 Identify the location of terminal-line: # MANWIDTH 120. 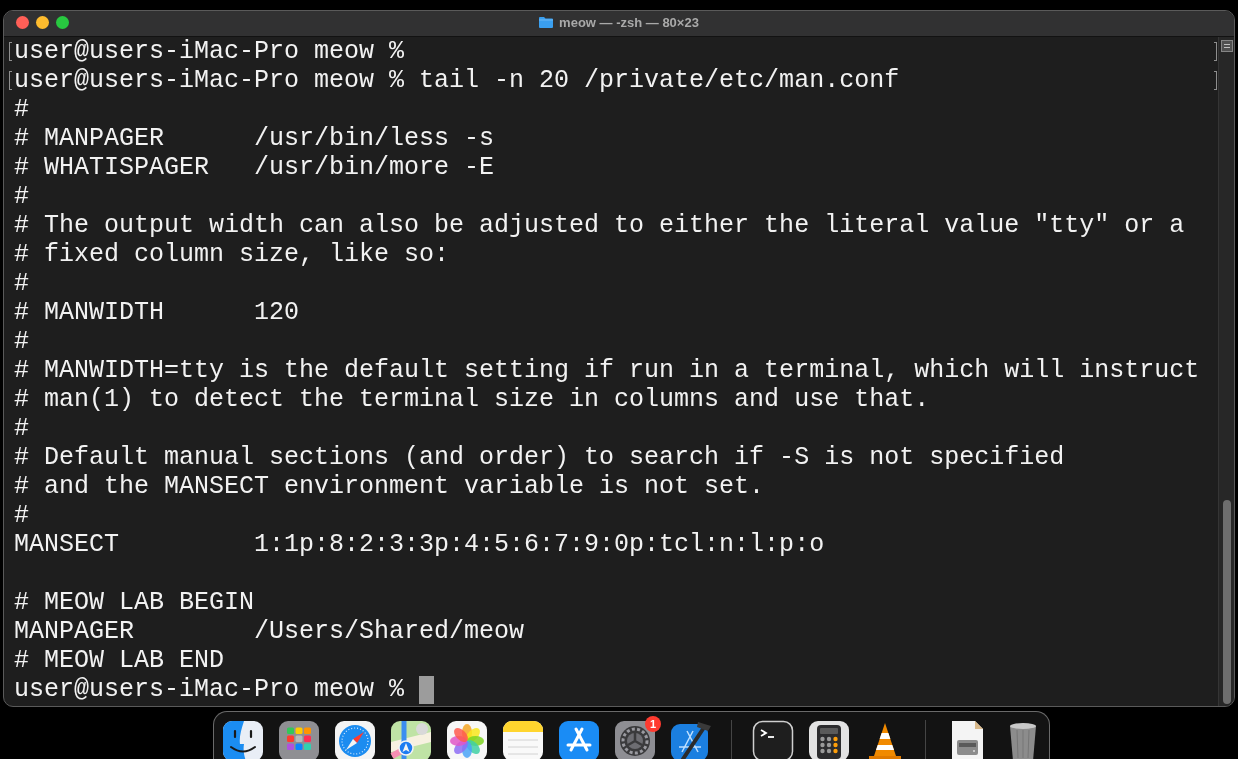
(157, 312).